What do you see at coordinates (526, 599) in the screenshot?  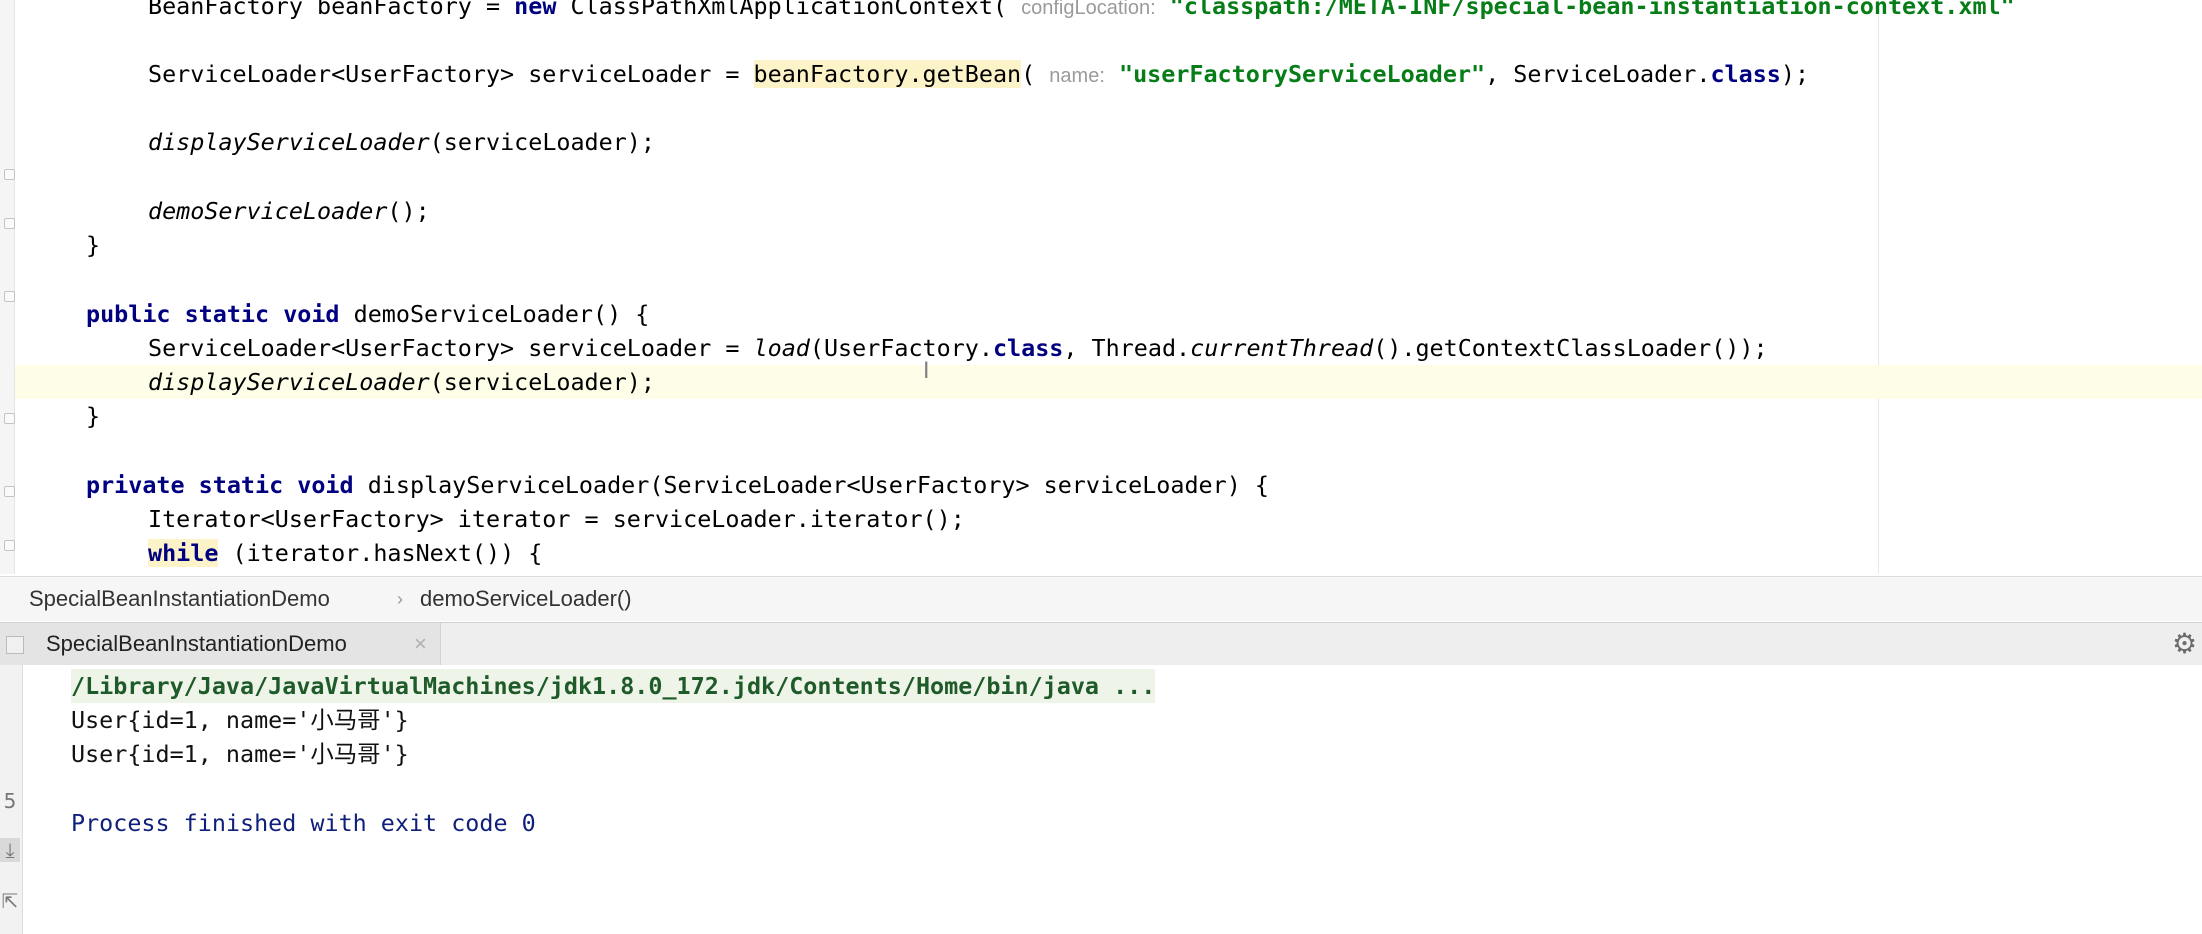 I see `breadcrumb-item-method: demoServiceLoader()` at bounding box center [526, 599].